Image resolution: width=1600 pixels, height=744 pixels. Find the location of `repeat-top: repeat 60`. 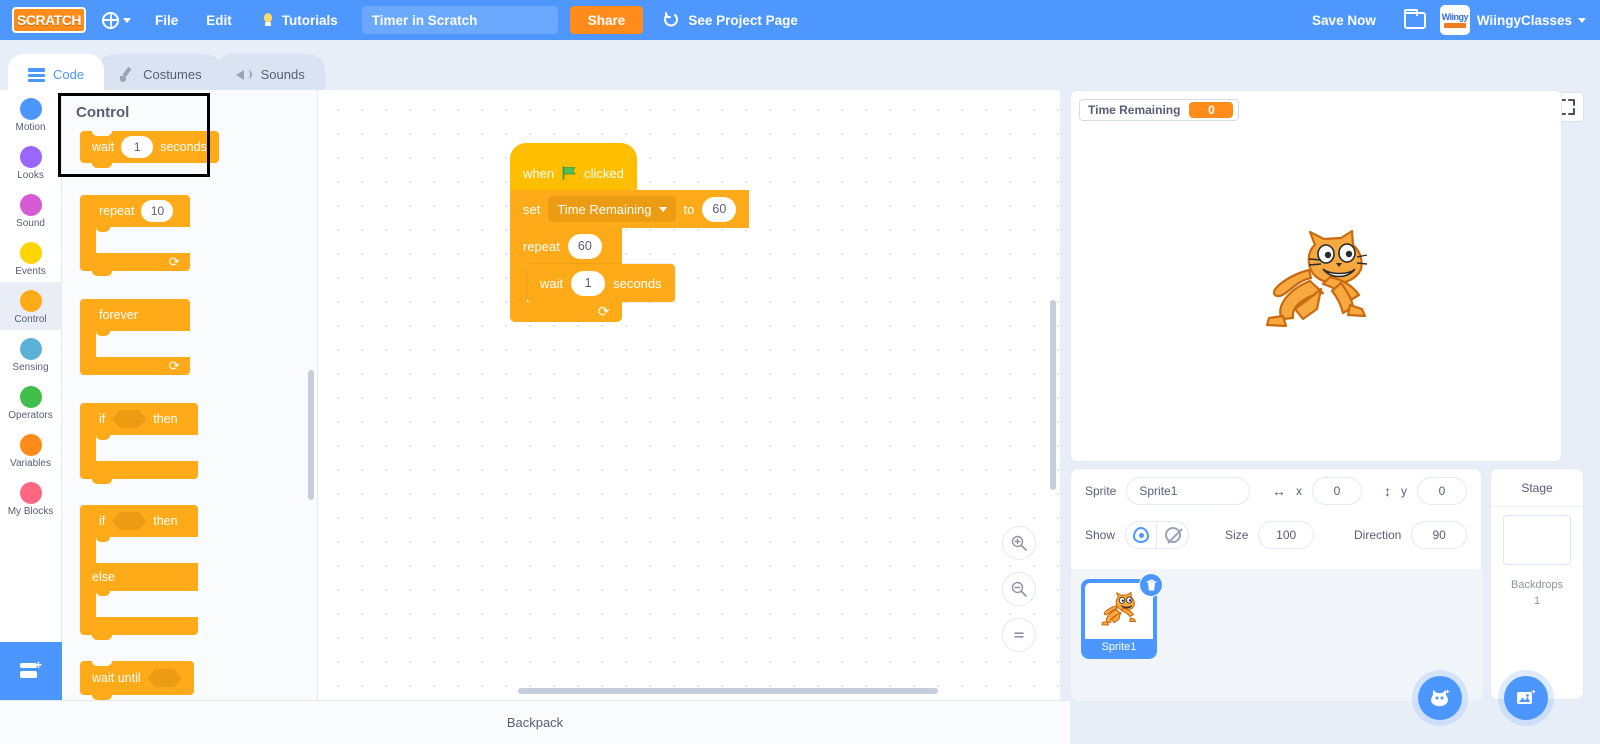

repeat-top: repeat 60 is located at coordinates (566, 246).